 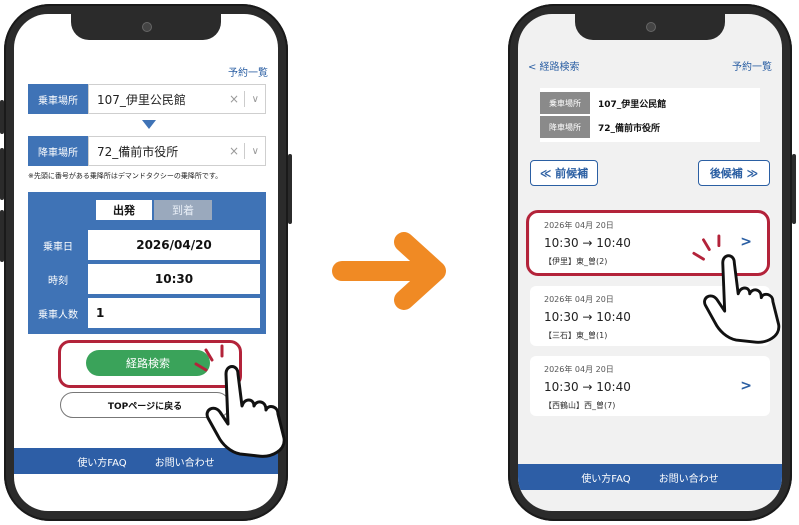 I want to click on alighting-select: 72_備前市役所 × ∨, so click(x=177, y=151).